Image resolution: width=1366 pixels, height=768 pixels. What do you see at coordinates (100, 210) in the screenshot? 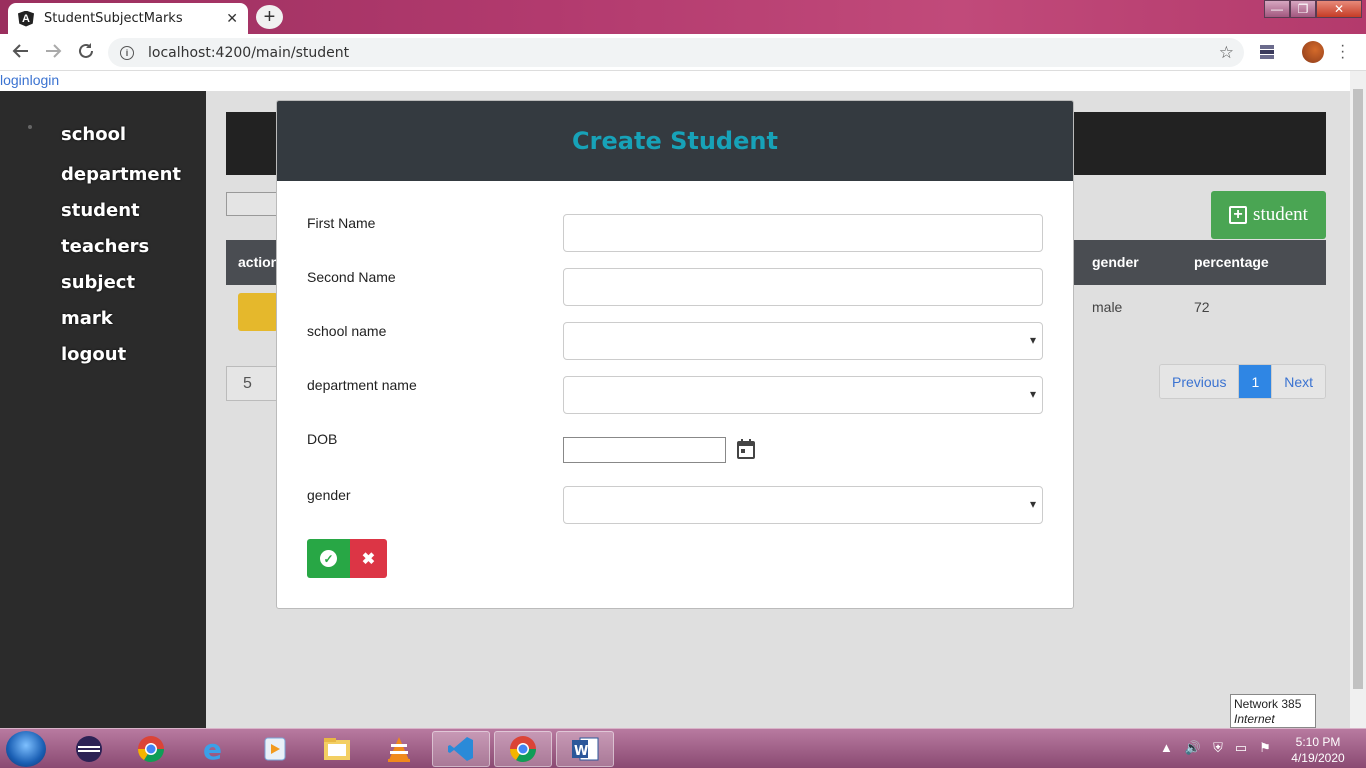
I see `sidebar-item-student: student` at bounding box center [100, 210].